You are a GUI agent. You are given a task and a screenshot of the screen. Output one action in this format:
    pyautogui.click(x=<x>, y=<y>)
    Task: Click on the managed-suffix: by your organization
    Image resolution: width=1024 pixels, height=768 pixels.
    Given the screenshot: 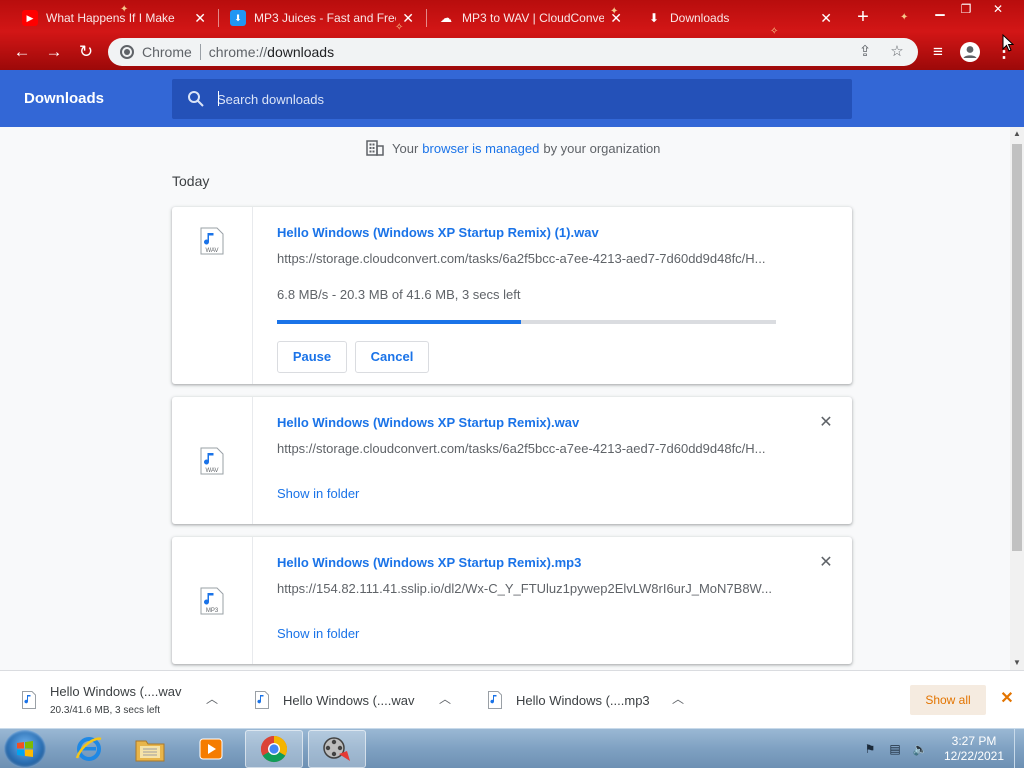 What is the action you would take?
    pyautogui.click(x=602, y=148)
    